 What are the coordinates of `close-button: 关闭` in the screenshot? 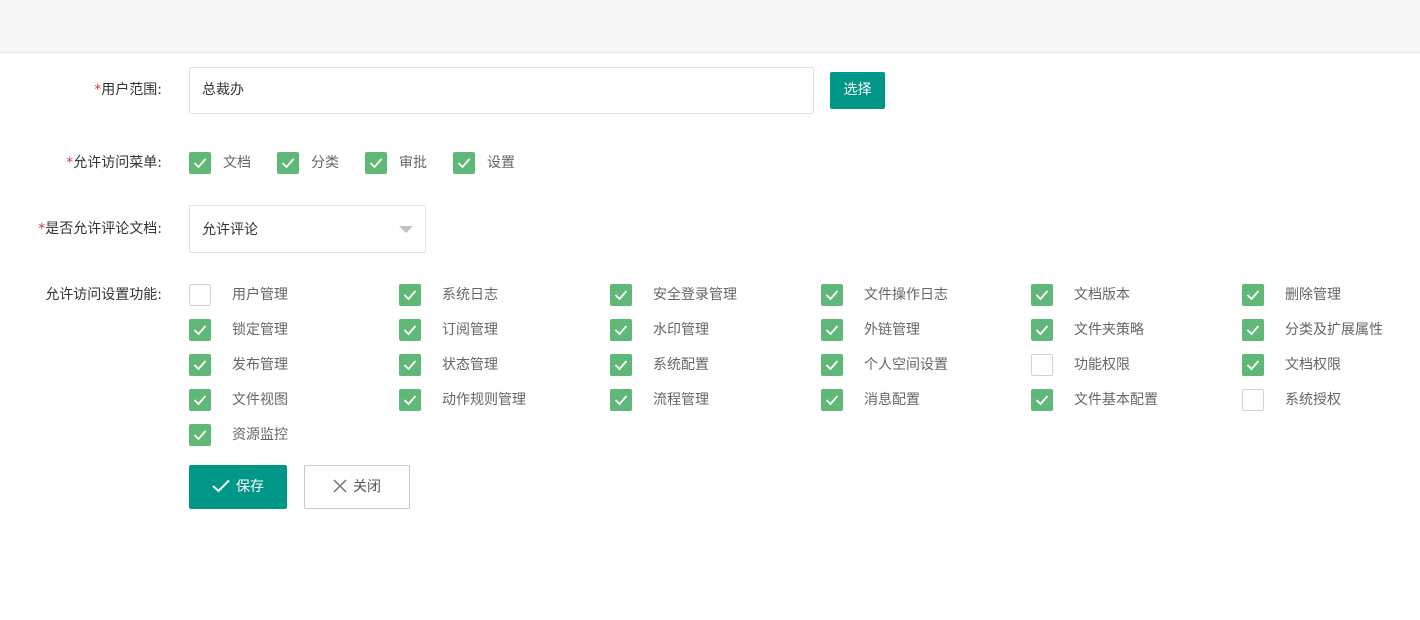 It's located at (357, 487).